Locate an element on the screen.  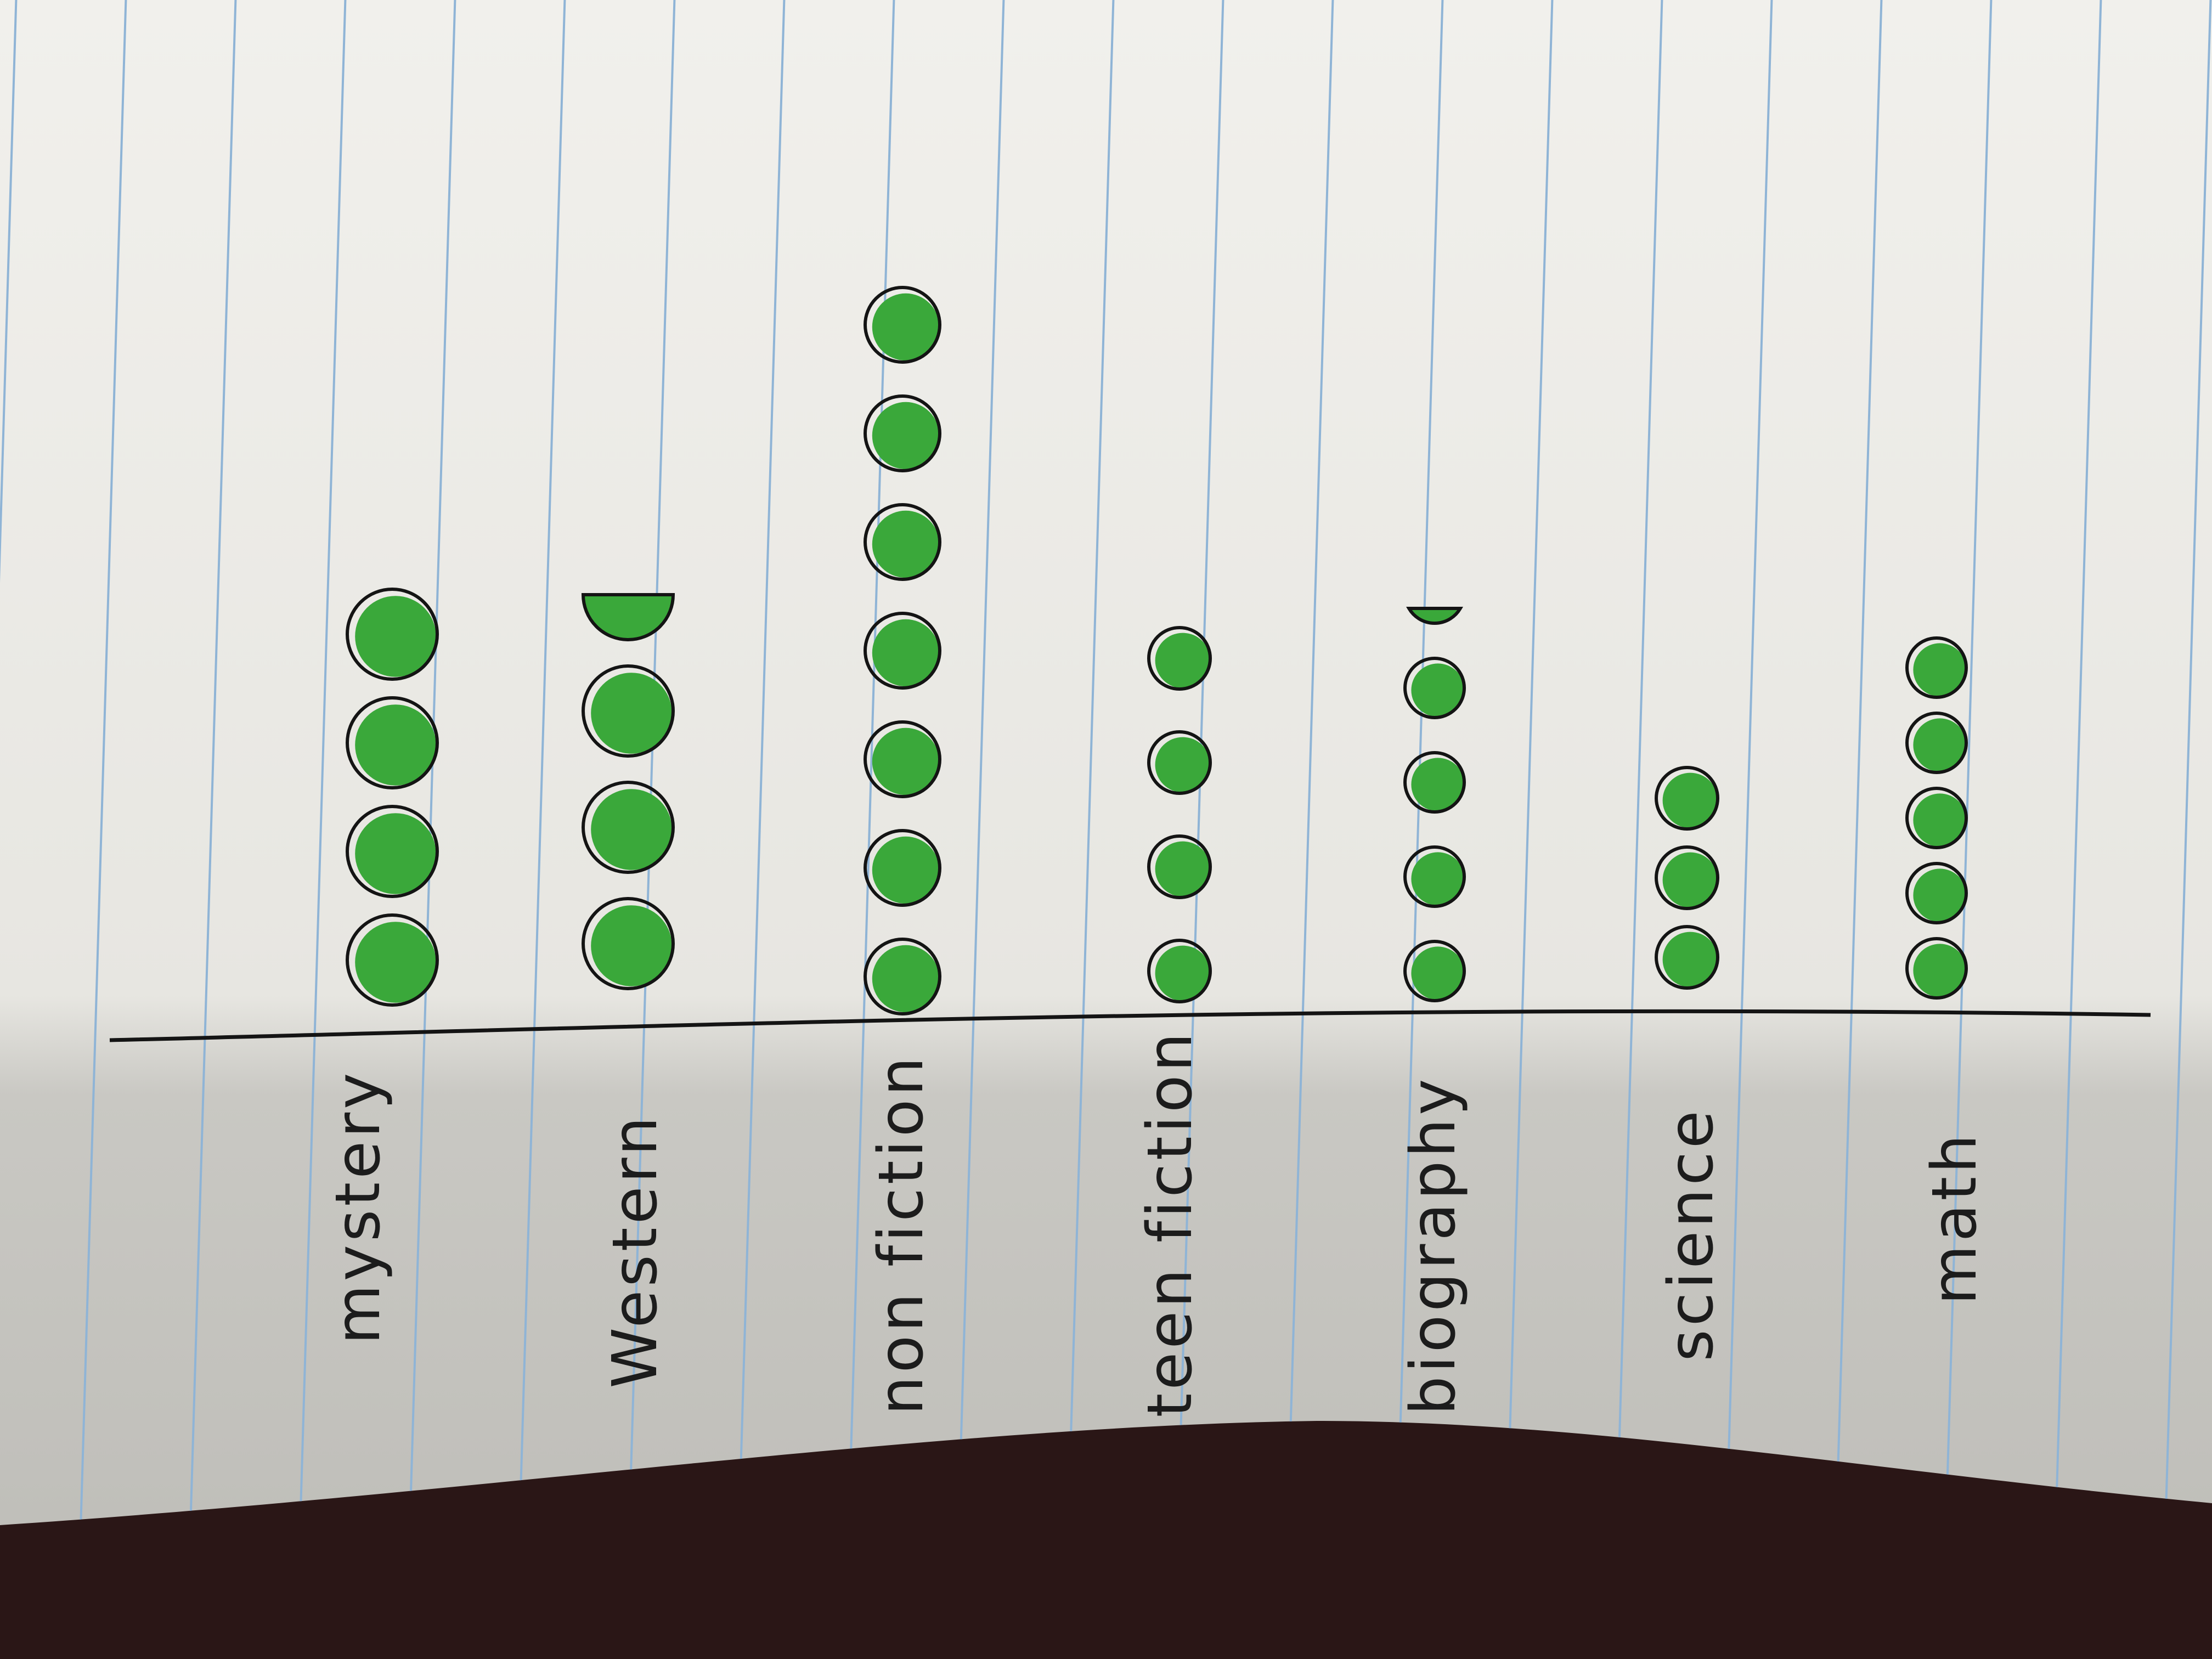
category-label: Western is located at coordinates (635, 1250).